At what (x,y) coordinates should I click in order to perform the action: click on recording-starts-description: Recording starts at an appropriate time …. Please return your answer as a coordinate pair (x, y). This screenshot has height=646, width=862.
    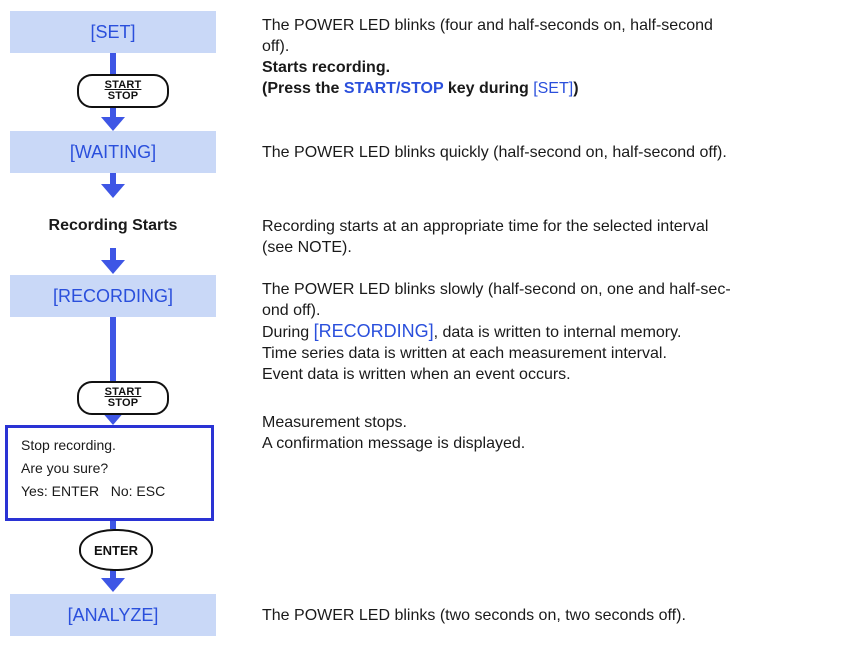
    Looking at the image, I should click on (485, 237).